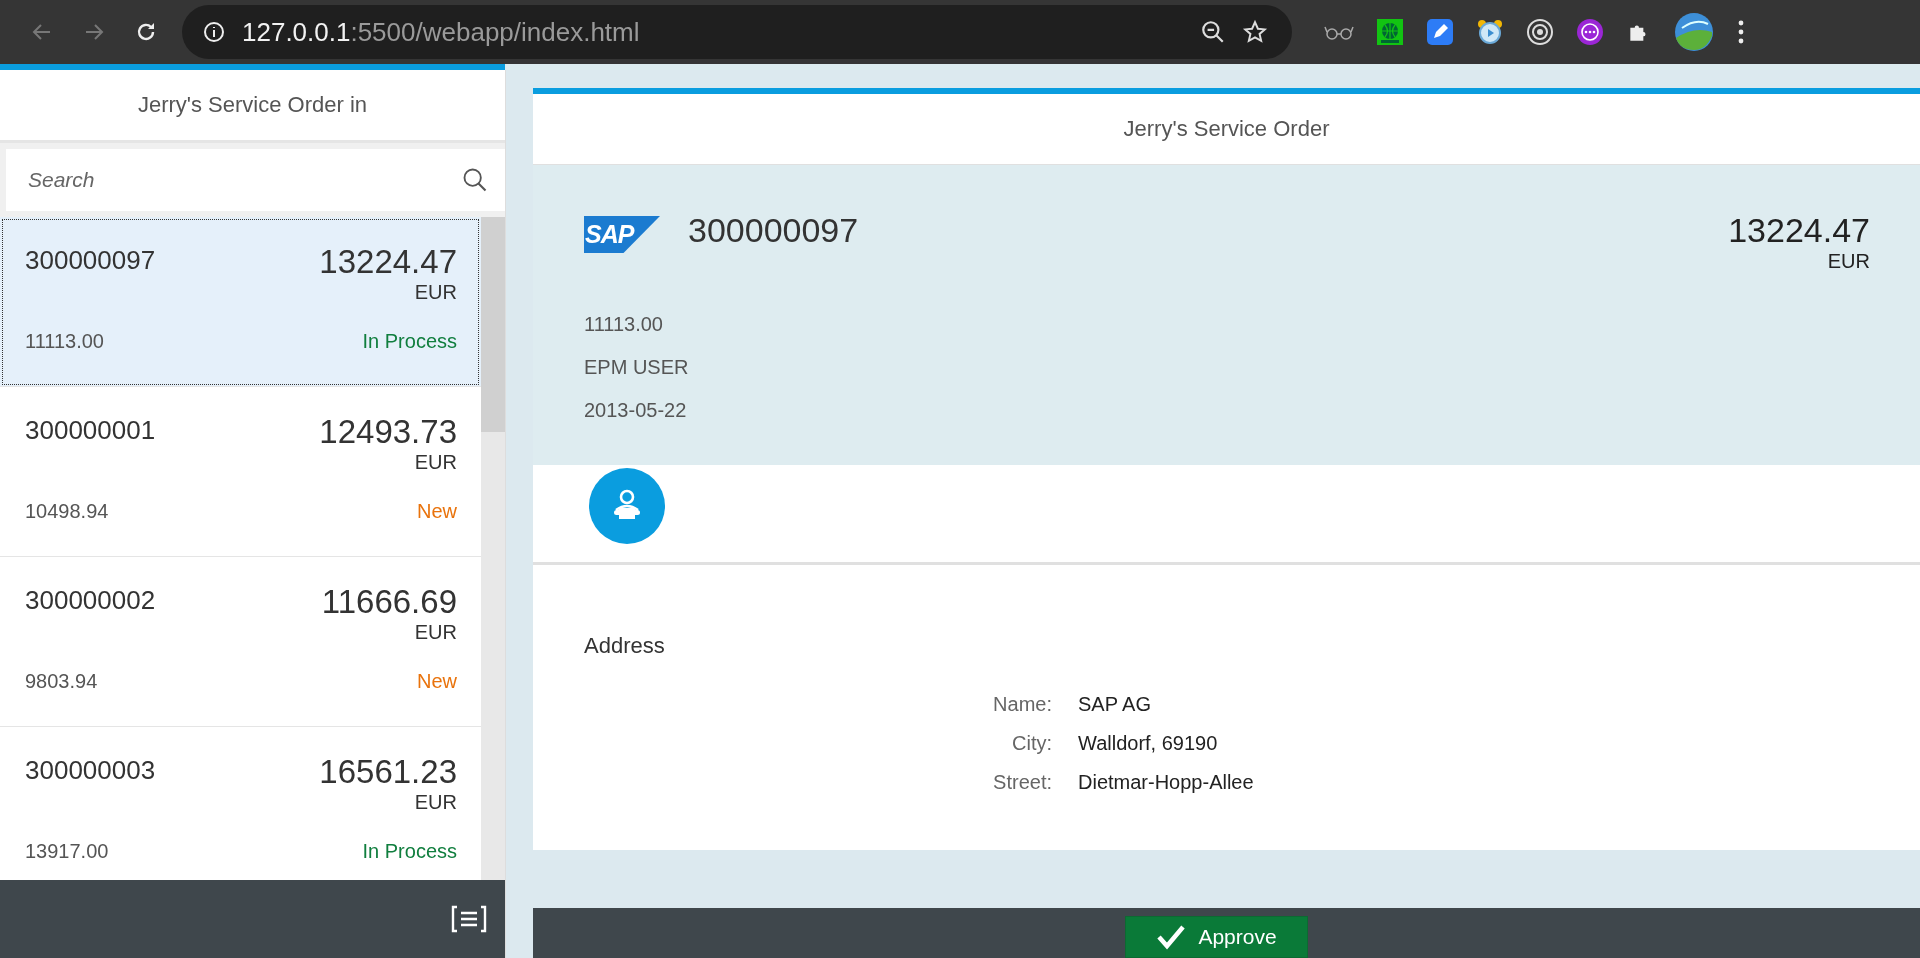 Image resolution: width=1920 pixels, height=958 pixels. What do you see at coordinates (67, 851) in the screenshot?
I see `order-attribute: 13917.00` at bounding box center [67, 851].